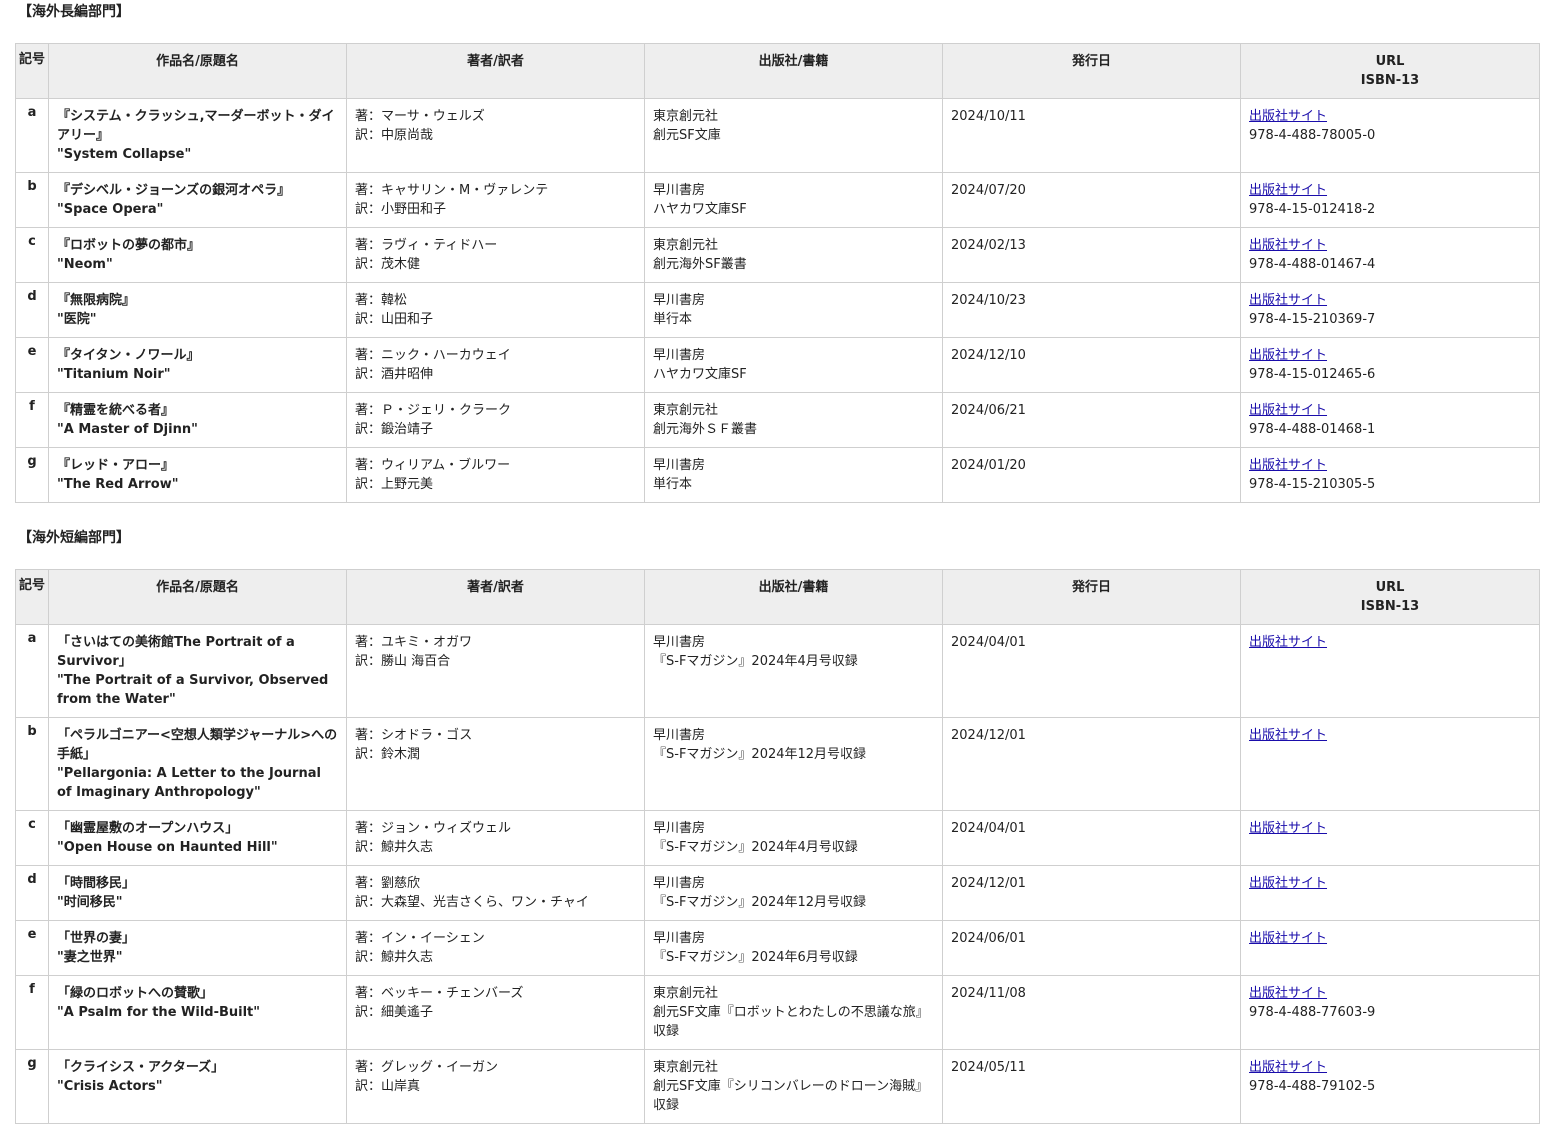 This screenshot has width=1554, height=1133. What do you see at coordinates (793, 255) in the screenshot?
I see `publisher-cell: 東京創元社 創元海外SF叢書` at bounding box center [793, 255].